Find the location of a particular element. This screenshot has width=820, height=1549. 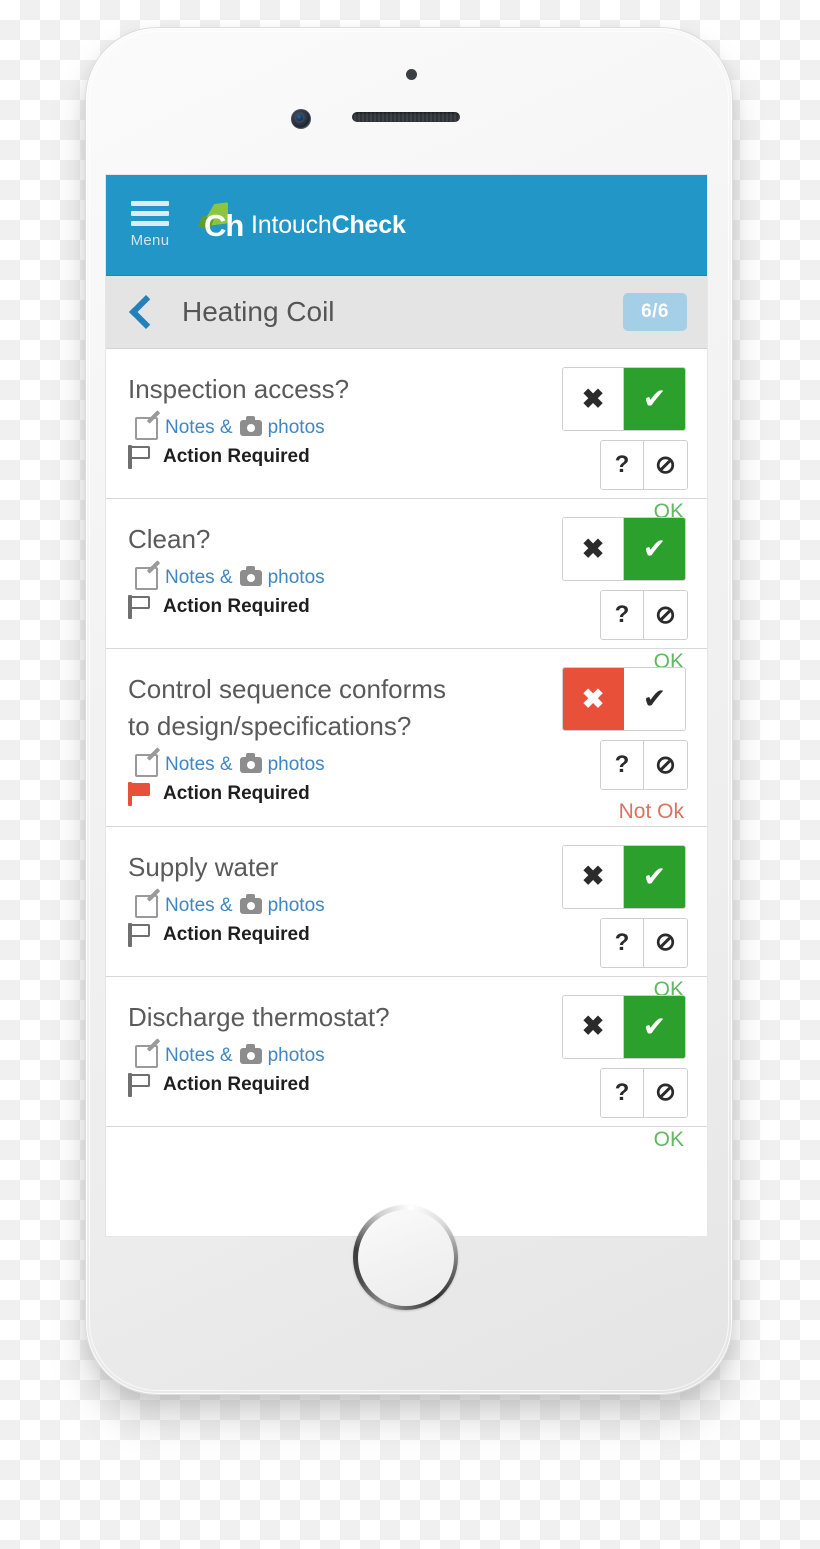

brand-name-bold: Check is located at coordinates (368, 224).